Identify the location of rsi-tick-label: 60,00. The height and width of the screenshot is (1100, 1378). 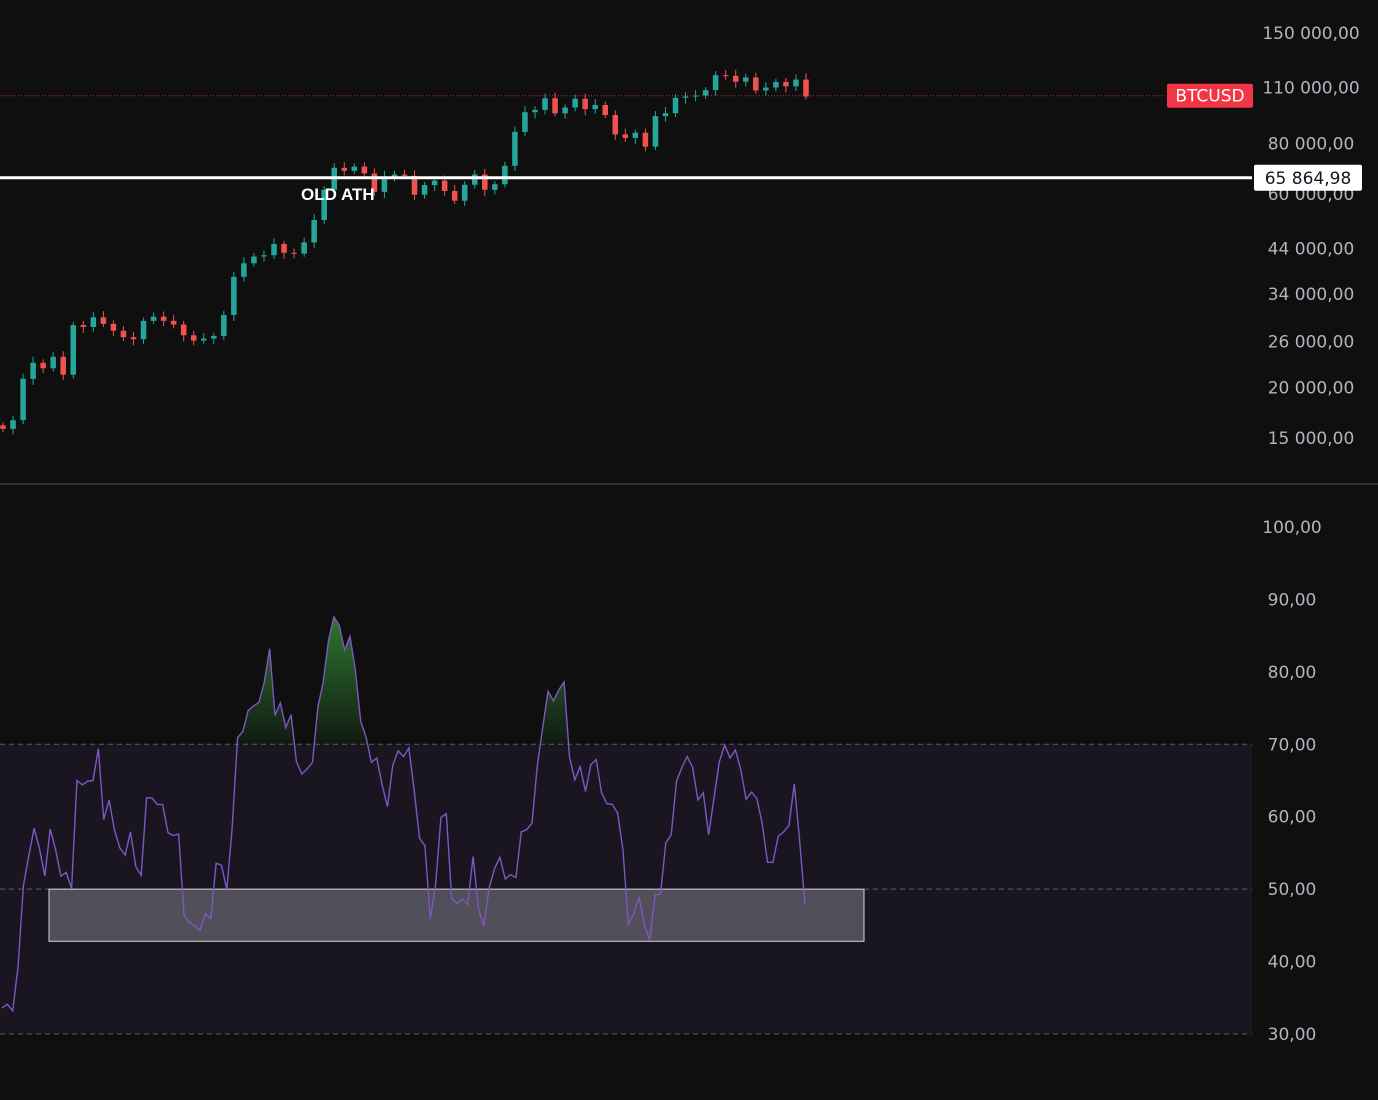
(1292, 818).